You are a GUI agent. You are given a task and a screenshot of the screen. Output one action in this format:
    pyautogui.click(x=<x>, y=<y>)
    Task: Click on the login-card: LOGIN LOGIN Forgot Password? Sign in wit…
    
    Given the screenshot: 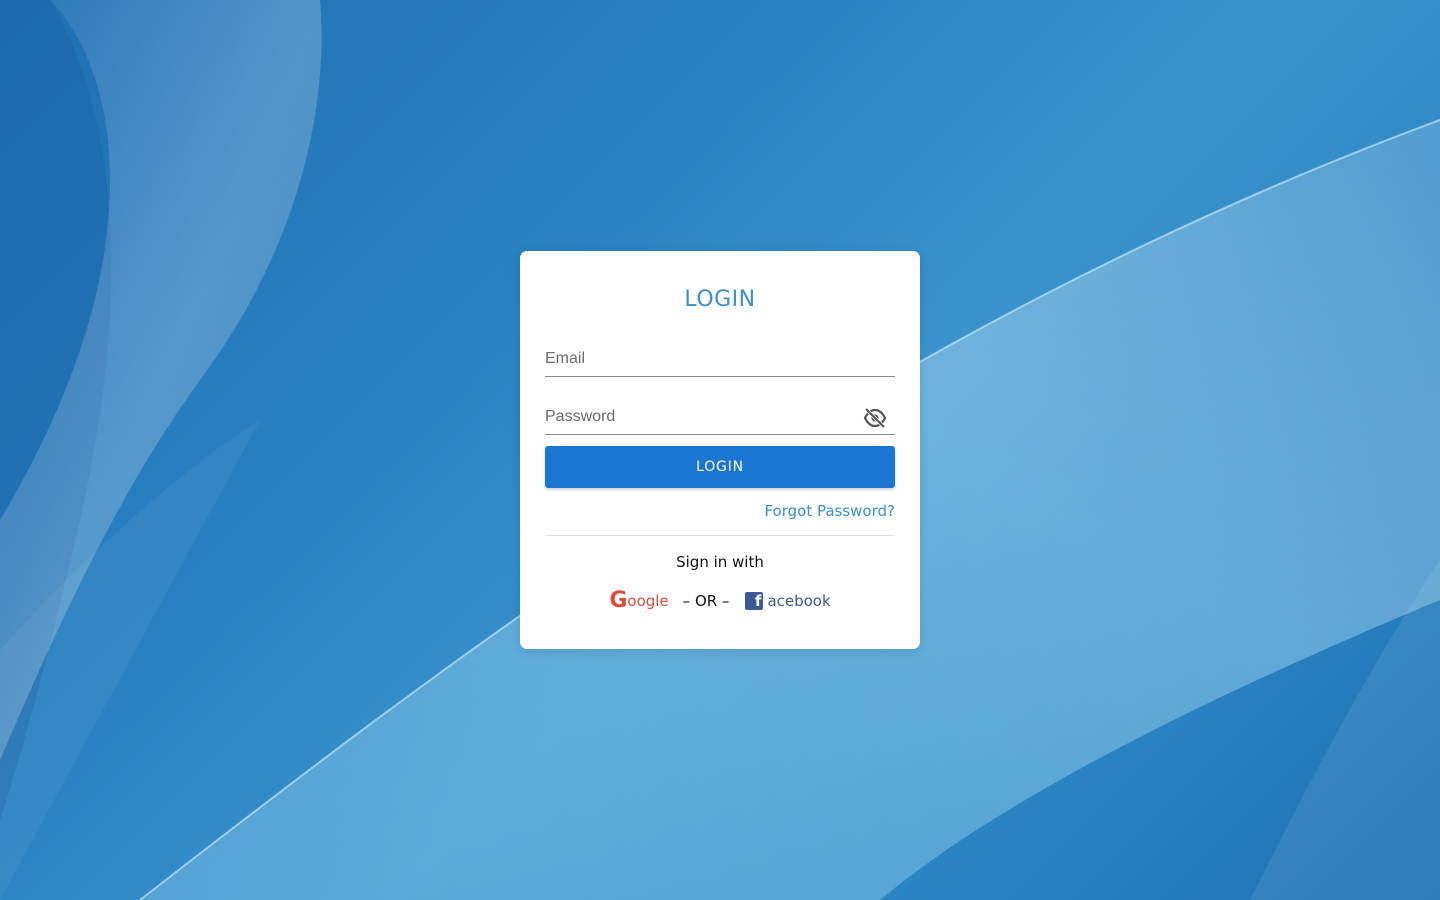 What is the action you would take?
    pyautogui.click(x=720, y=450)
    